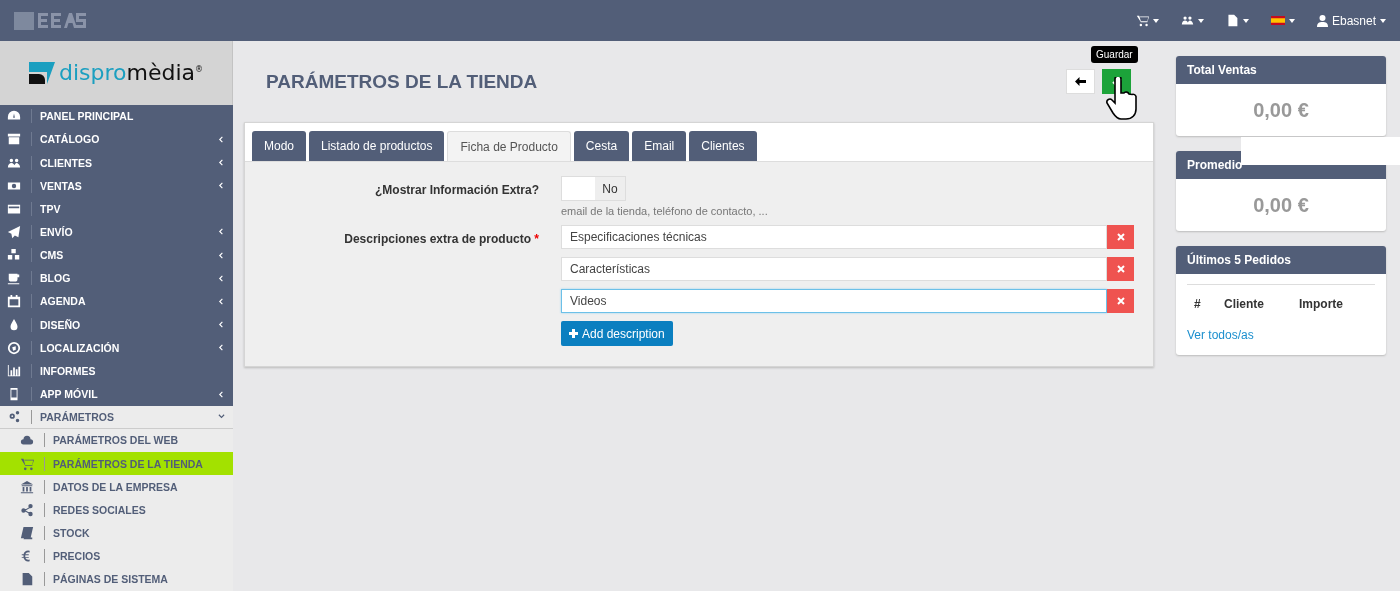  What do you see at coordinates (116, 348) in the screenshot?
I see `sidebar-item: LOCALIZACIÓN` at bounding box center [116, 348].